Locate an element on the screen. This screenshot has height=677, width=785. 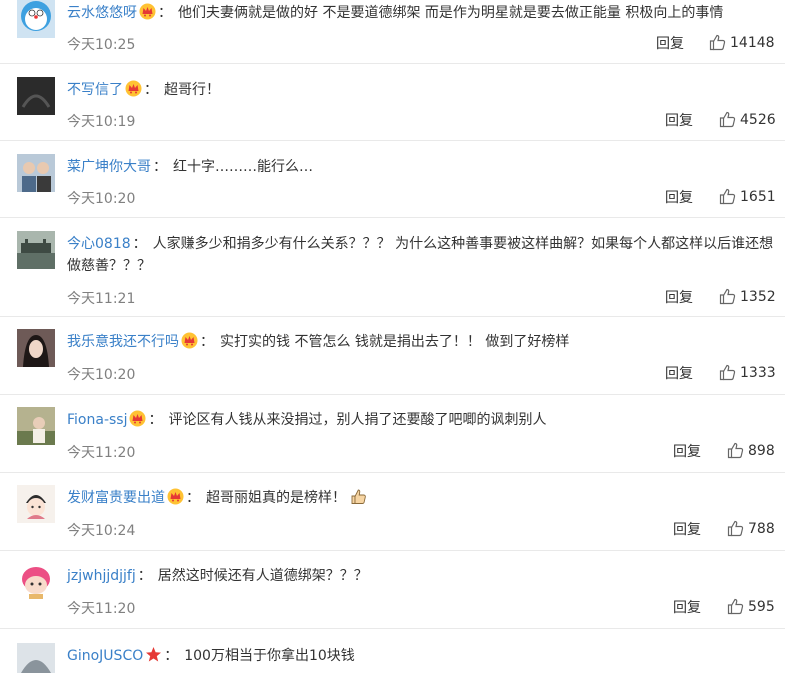
comment-text: 100万相当于你拿出10块钱 is located at coordinates (269, 656).